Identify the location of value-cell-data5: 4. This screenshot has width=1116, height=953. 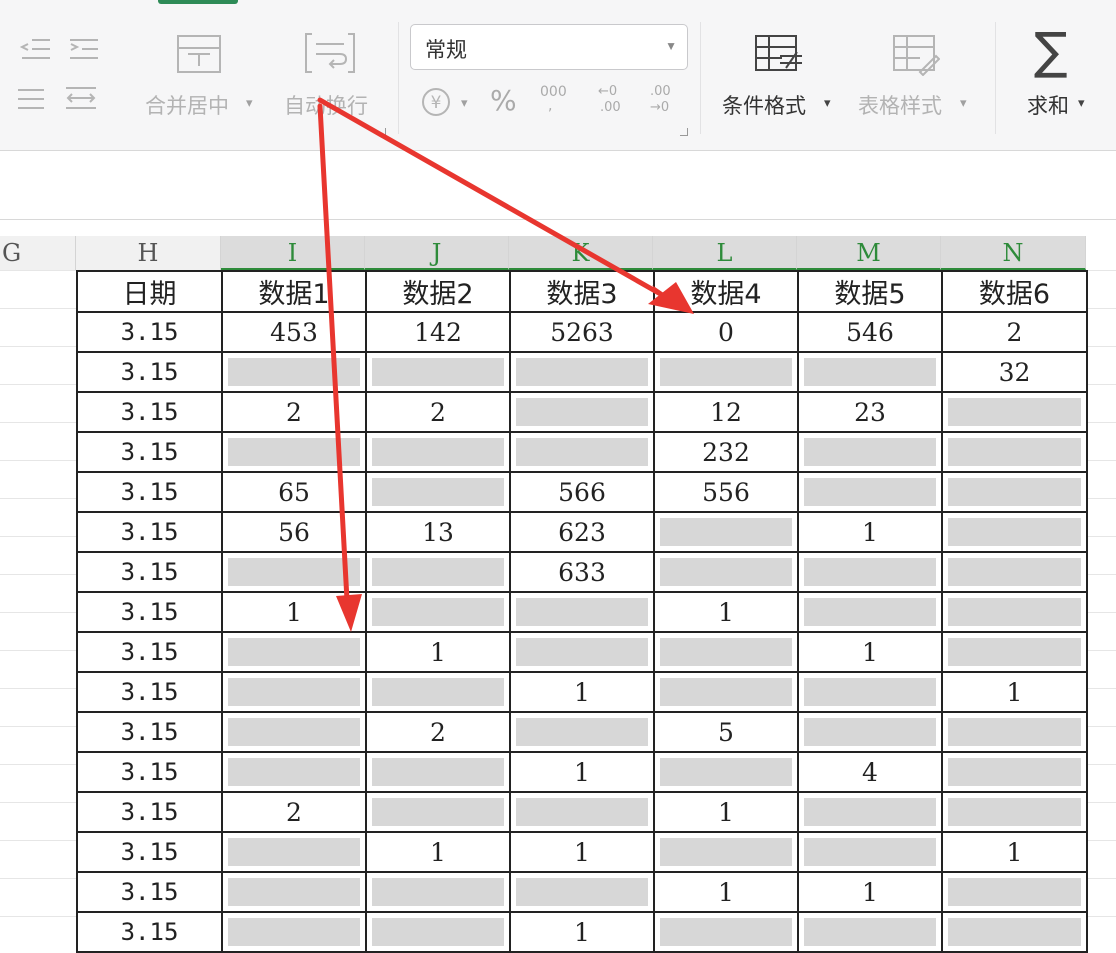
(870, 772).